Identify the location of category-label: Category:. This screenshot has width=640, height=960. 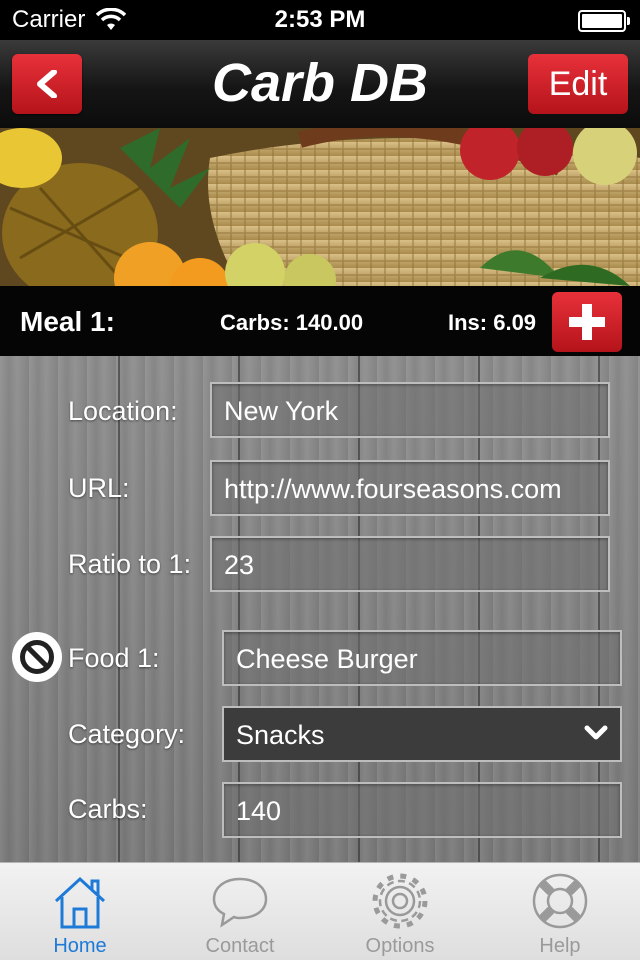
(127, 734).